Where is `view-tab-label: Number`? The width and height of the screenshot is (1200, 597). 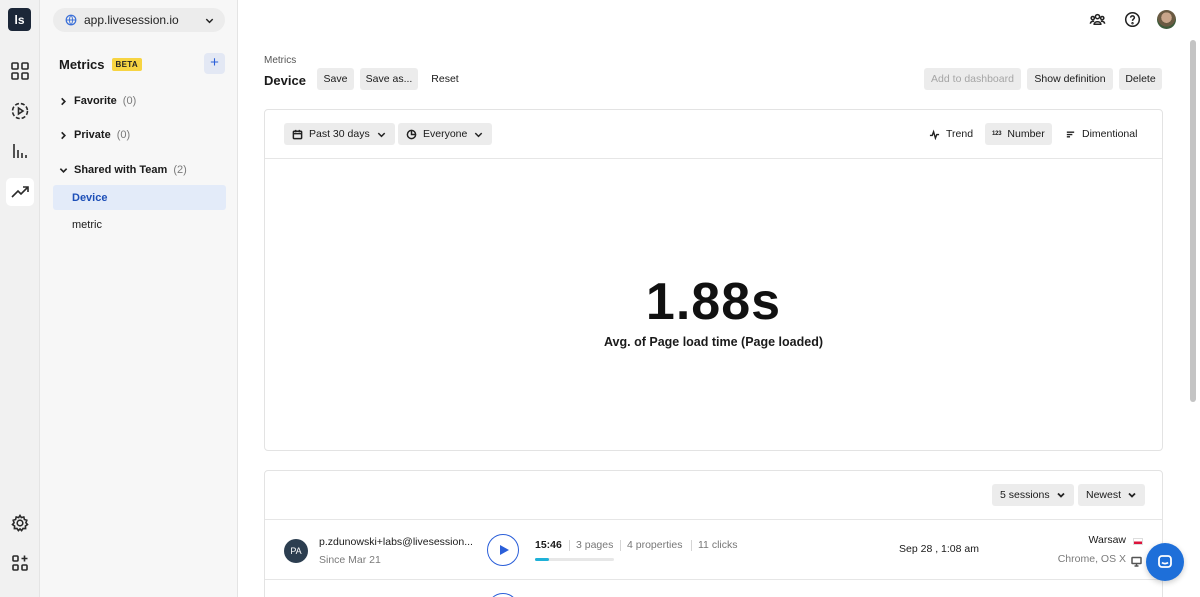 view-tab-label: Number is located at coordinates (1026, 134).